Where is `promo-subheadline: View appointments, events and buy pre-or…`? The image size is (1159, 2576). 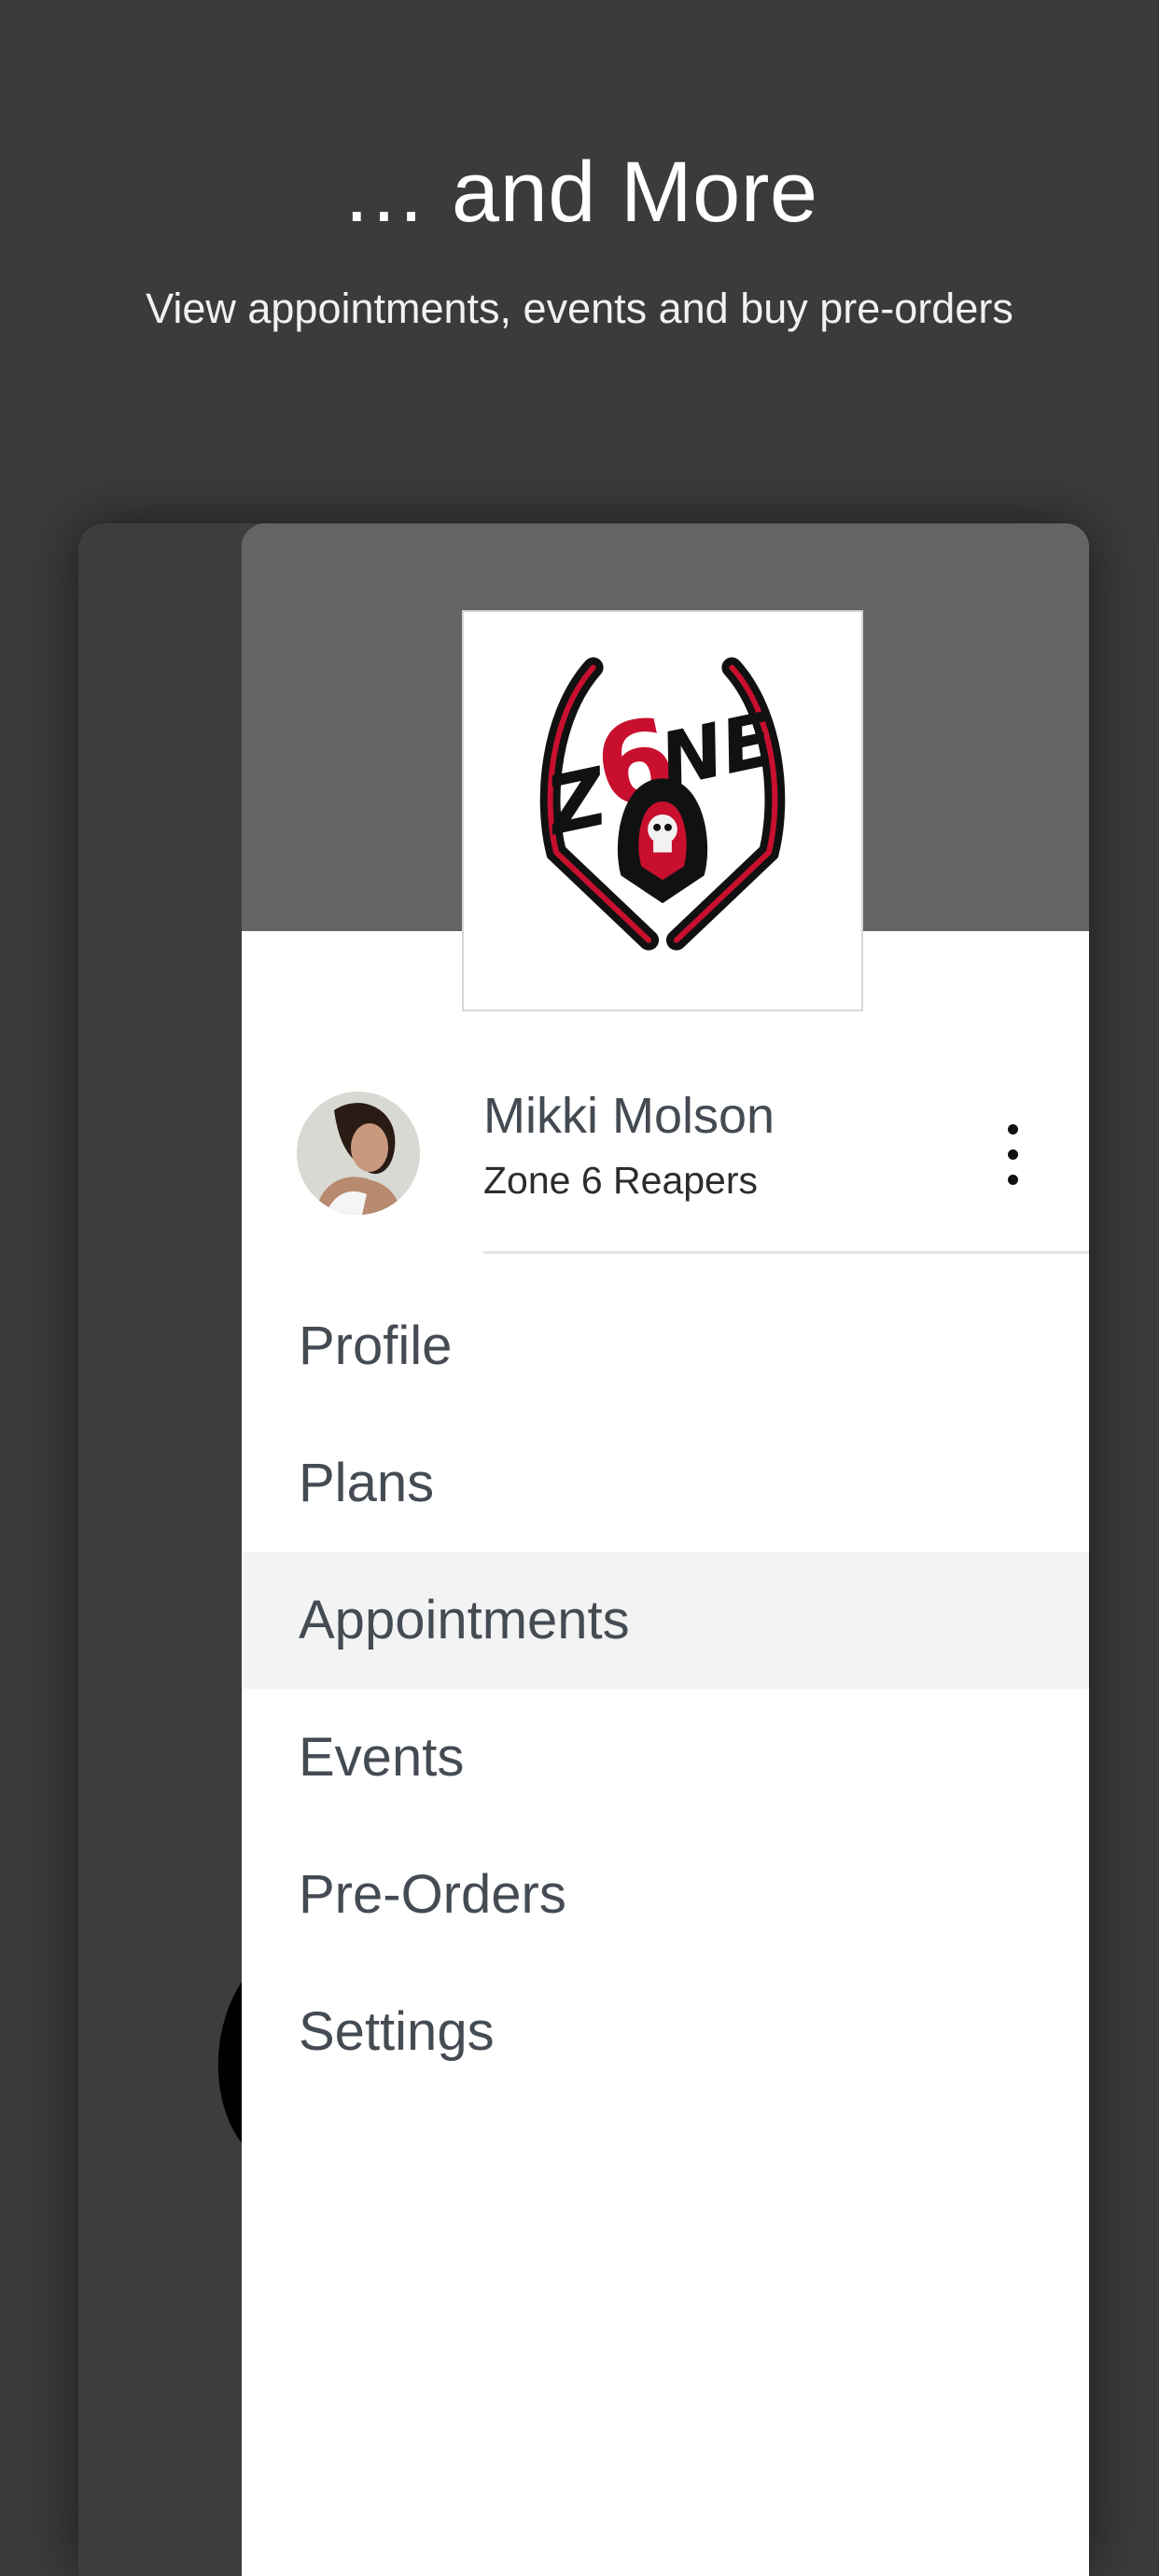 promo-subheadline: View appointments, events and buy pre-or… is located at coordinates (579, 308).